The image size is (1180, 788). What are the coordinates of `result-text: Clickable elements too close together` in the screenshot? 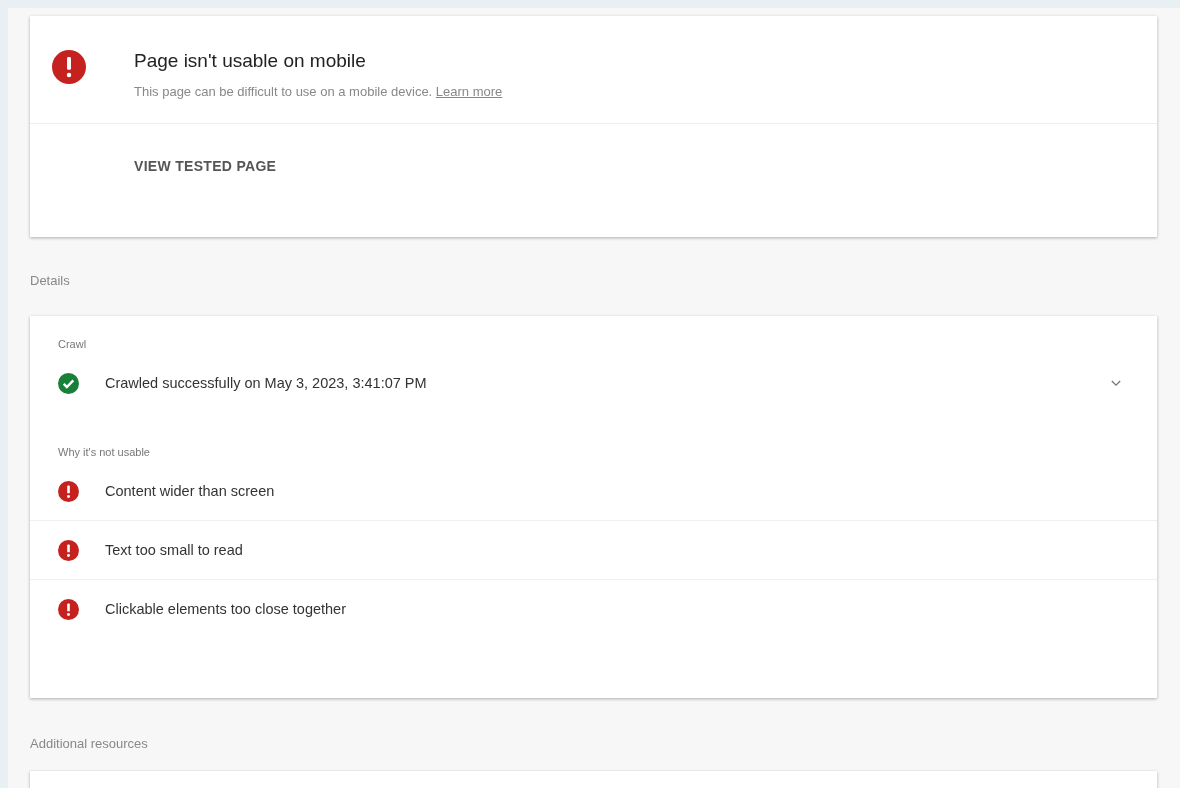 It's located at (226, 609).